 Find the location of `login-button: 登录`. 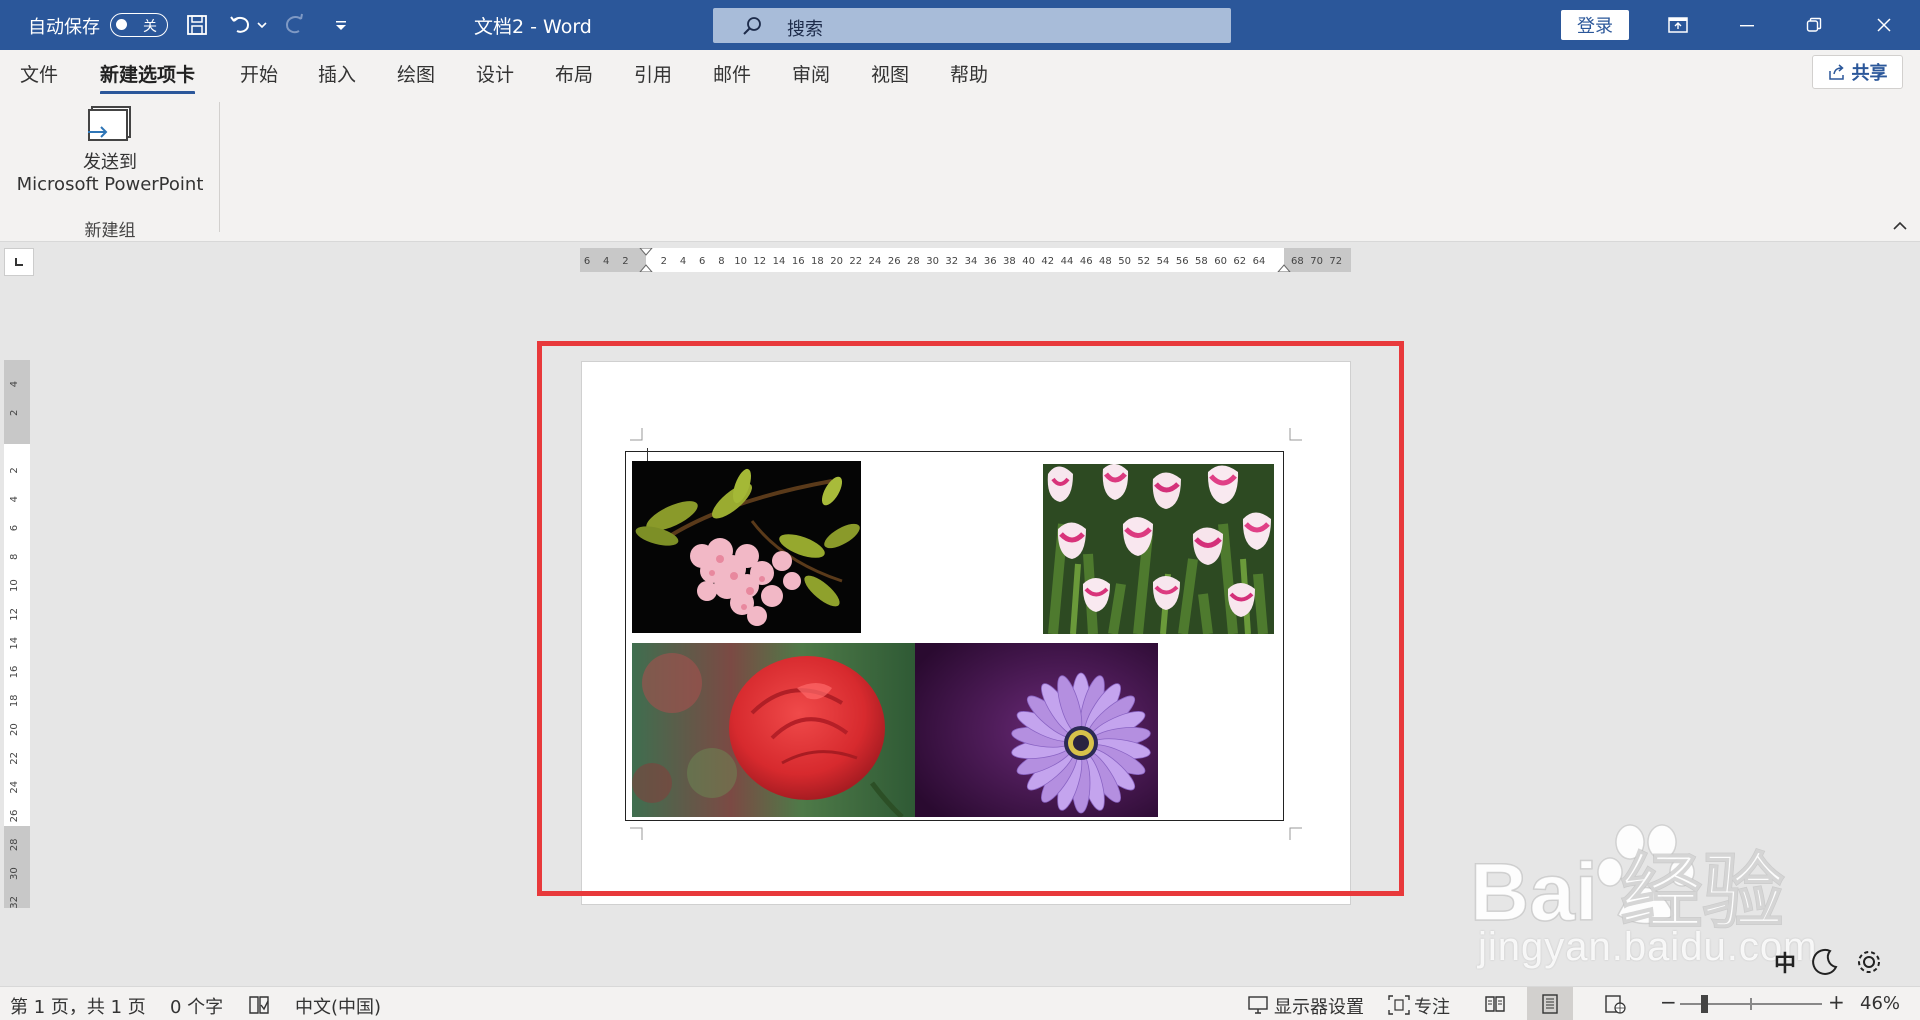

login-button: 登录 is located at coordinates (1595, 25).